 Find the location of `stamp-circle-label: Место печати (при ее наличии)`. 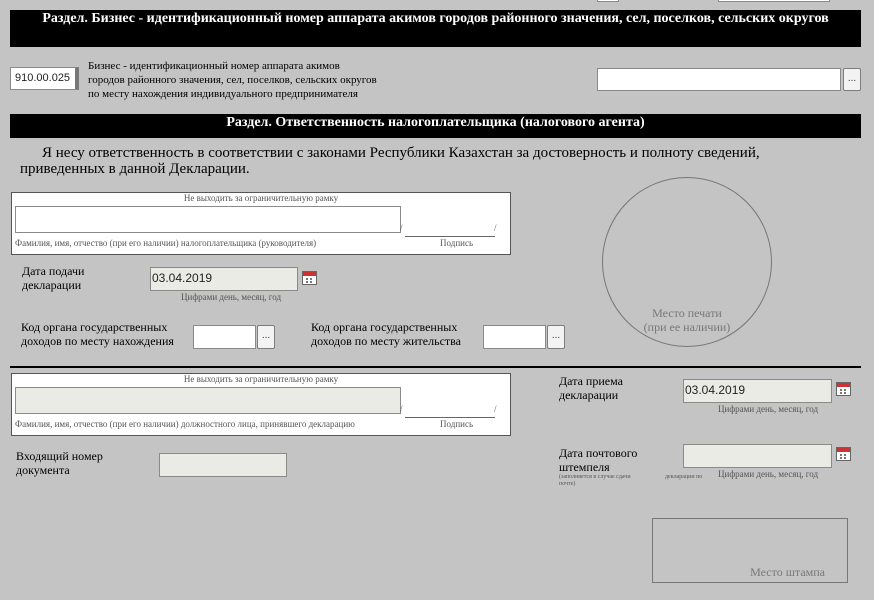

stamp-circle-label: Место печати (при ее наличии) is located at coordinates (687, 320).